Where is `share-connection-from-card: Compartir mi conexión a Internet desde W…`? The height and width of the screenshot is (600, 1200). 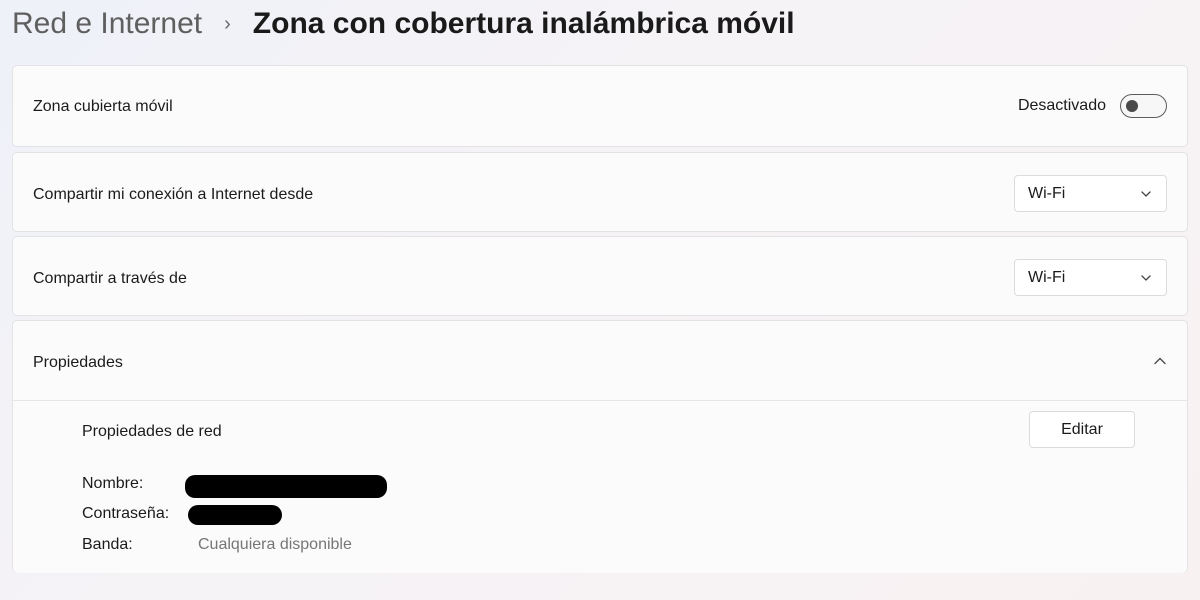 share-connection-from-card: Compartir mi conexión a Internet desde W… is located at coordinates (600, 192).